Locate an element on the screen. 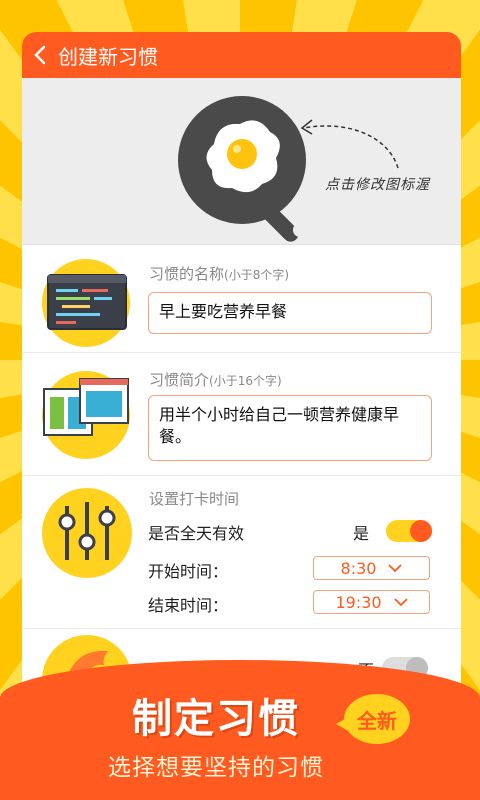 The height and width of the screenshot is (800, 480). start-time-label: 开始时间： is located at coordinates (188, 571).